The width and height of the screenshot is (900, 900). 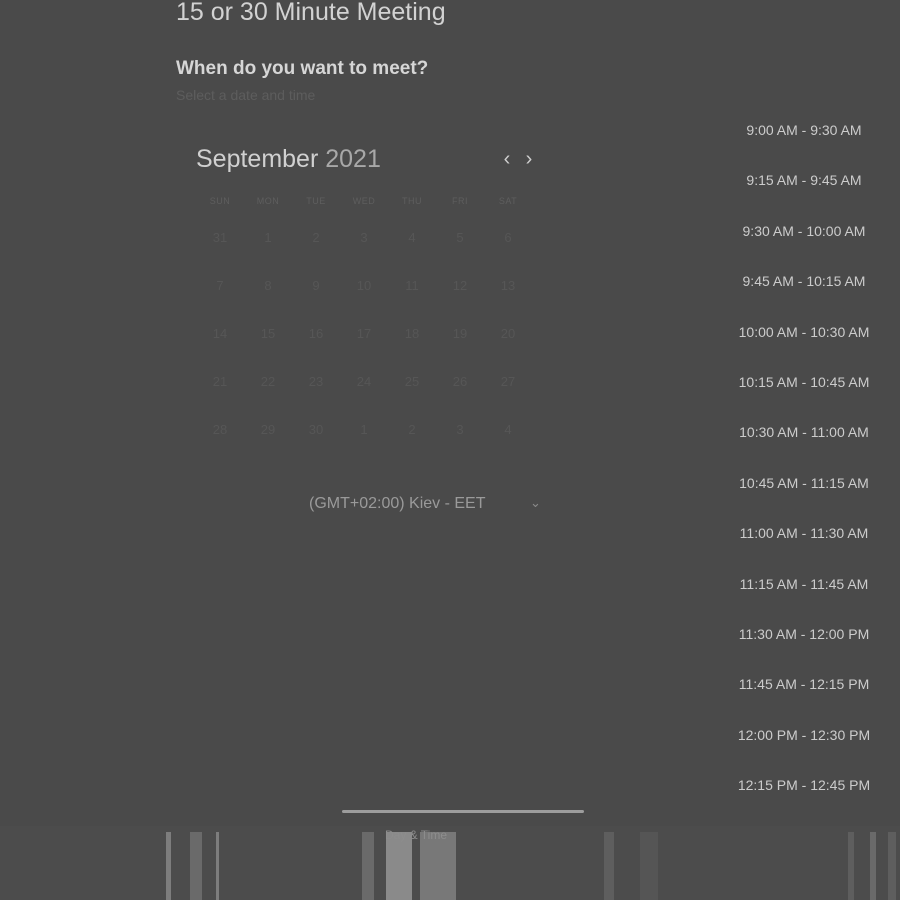 What do you see at coordinates (353, 159) in the screenshot?
I see `calendar-year: 2021` at bounding box center [353, 159].